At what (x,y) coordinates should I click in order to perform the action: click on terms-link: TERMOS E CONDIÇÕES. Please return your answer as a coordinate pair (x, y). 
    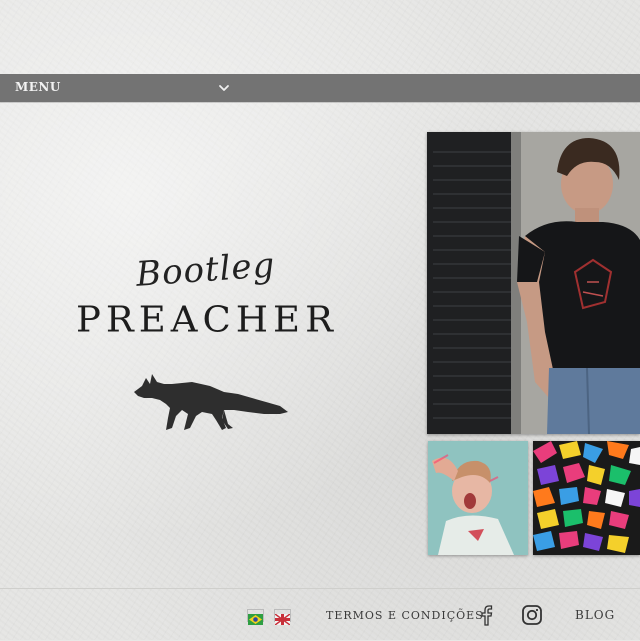
    Looking at the image, I should click on (405, 615).